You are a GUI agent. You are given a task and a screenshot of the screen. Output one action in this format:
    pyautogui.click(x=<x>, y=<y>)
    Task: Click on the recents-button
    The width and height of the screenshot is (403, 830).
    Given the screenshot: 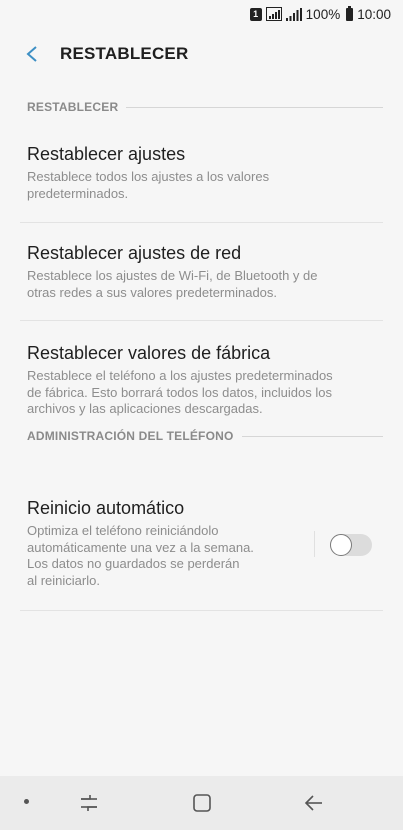 What is the action you would take?
    pyautogui.click(x=89, y=803)
    